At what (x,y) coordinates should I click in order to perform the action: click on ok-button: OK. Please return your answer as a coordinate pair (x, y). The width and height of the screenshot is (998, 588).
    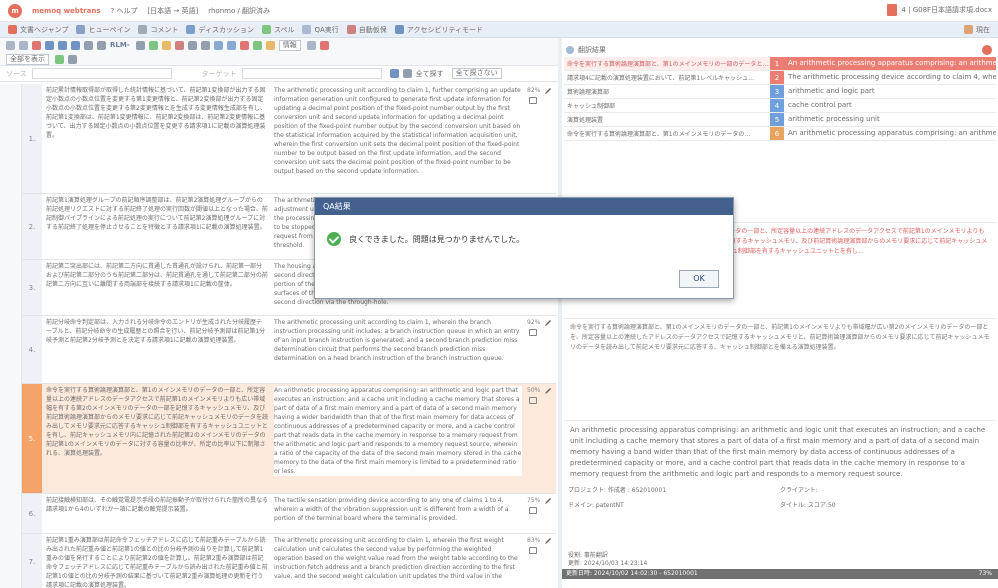
    Looking at the image, I should click on (699, 279).